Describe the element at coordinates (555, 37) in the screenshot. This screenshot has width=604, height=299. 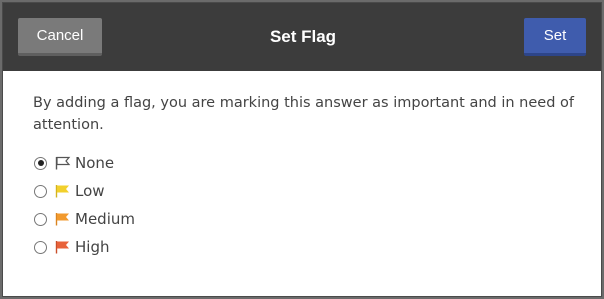
I see `set-button: Set` at that location.